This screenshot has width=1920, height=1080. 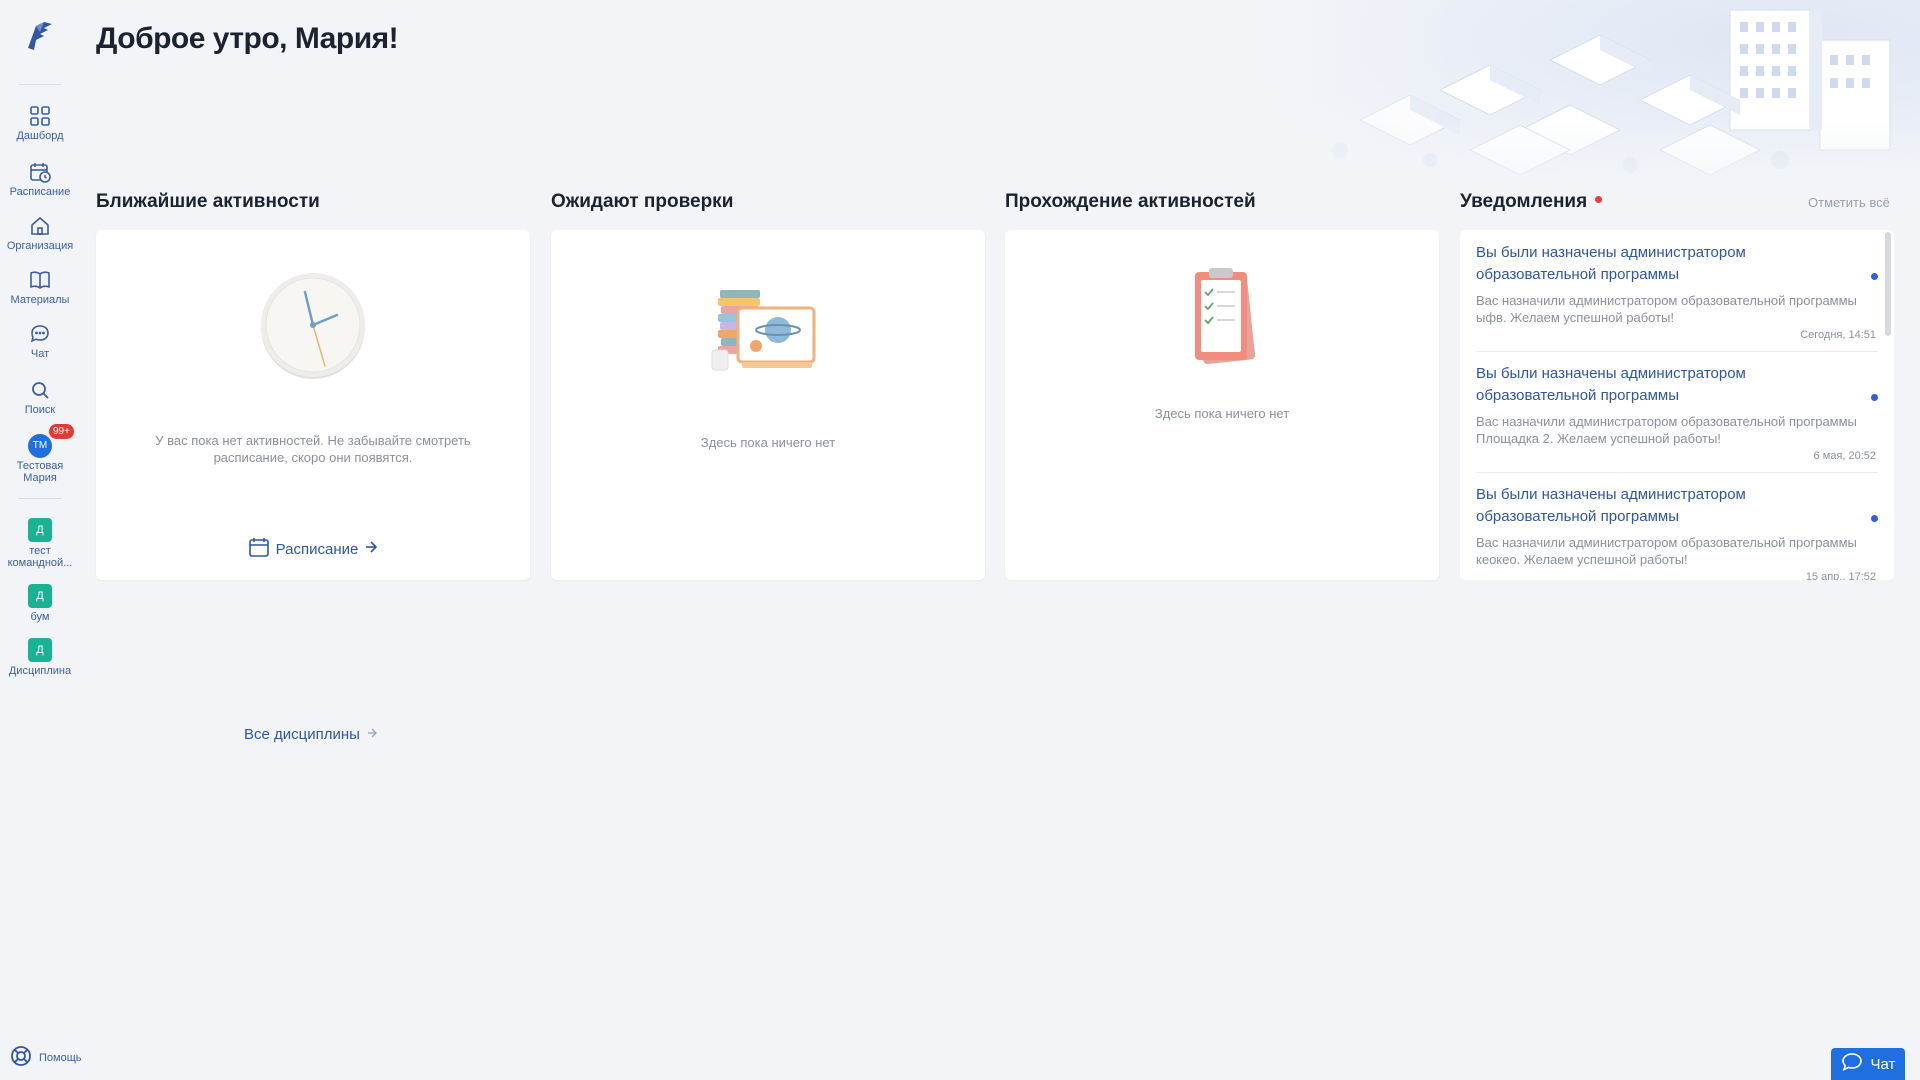 I want to click on section-title-progress: Прохождение активностей, so click(x=1130, y=201).